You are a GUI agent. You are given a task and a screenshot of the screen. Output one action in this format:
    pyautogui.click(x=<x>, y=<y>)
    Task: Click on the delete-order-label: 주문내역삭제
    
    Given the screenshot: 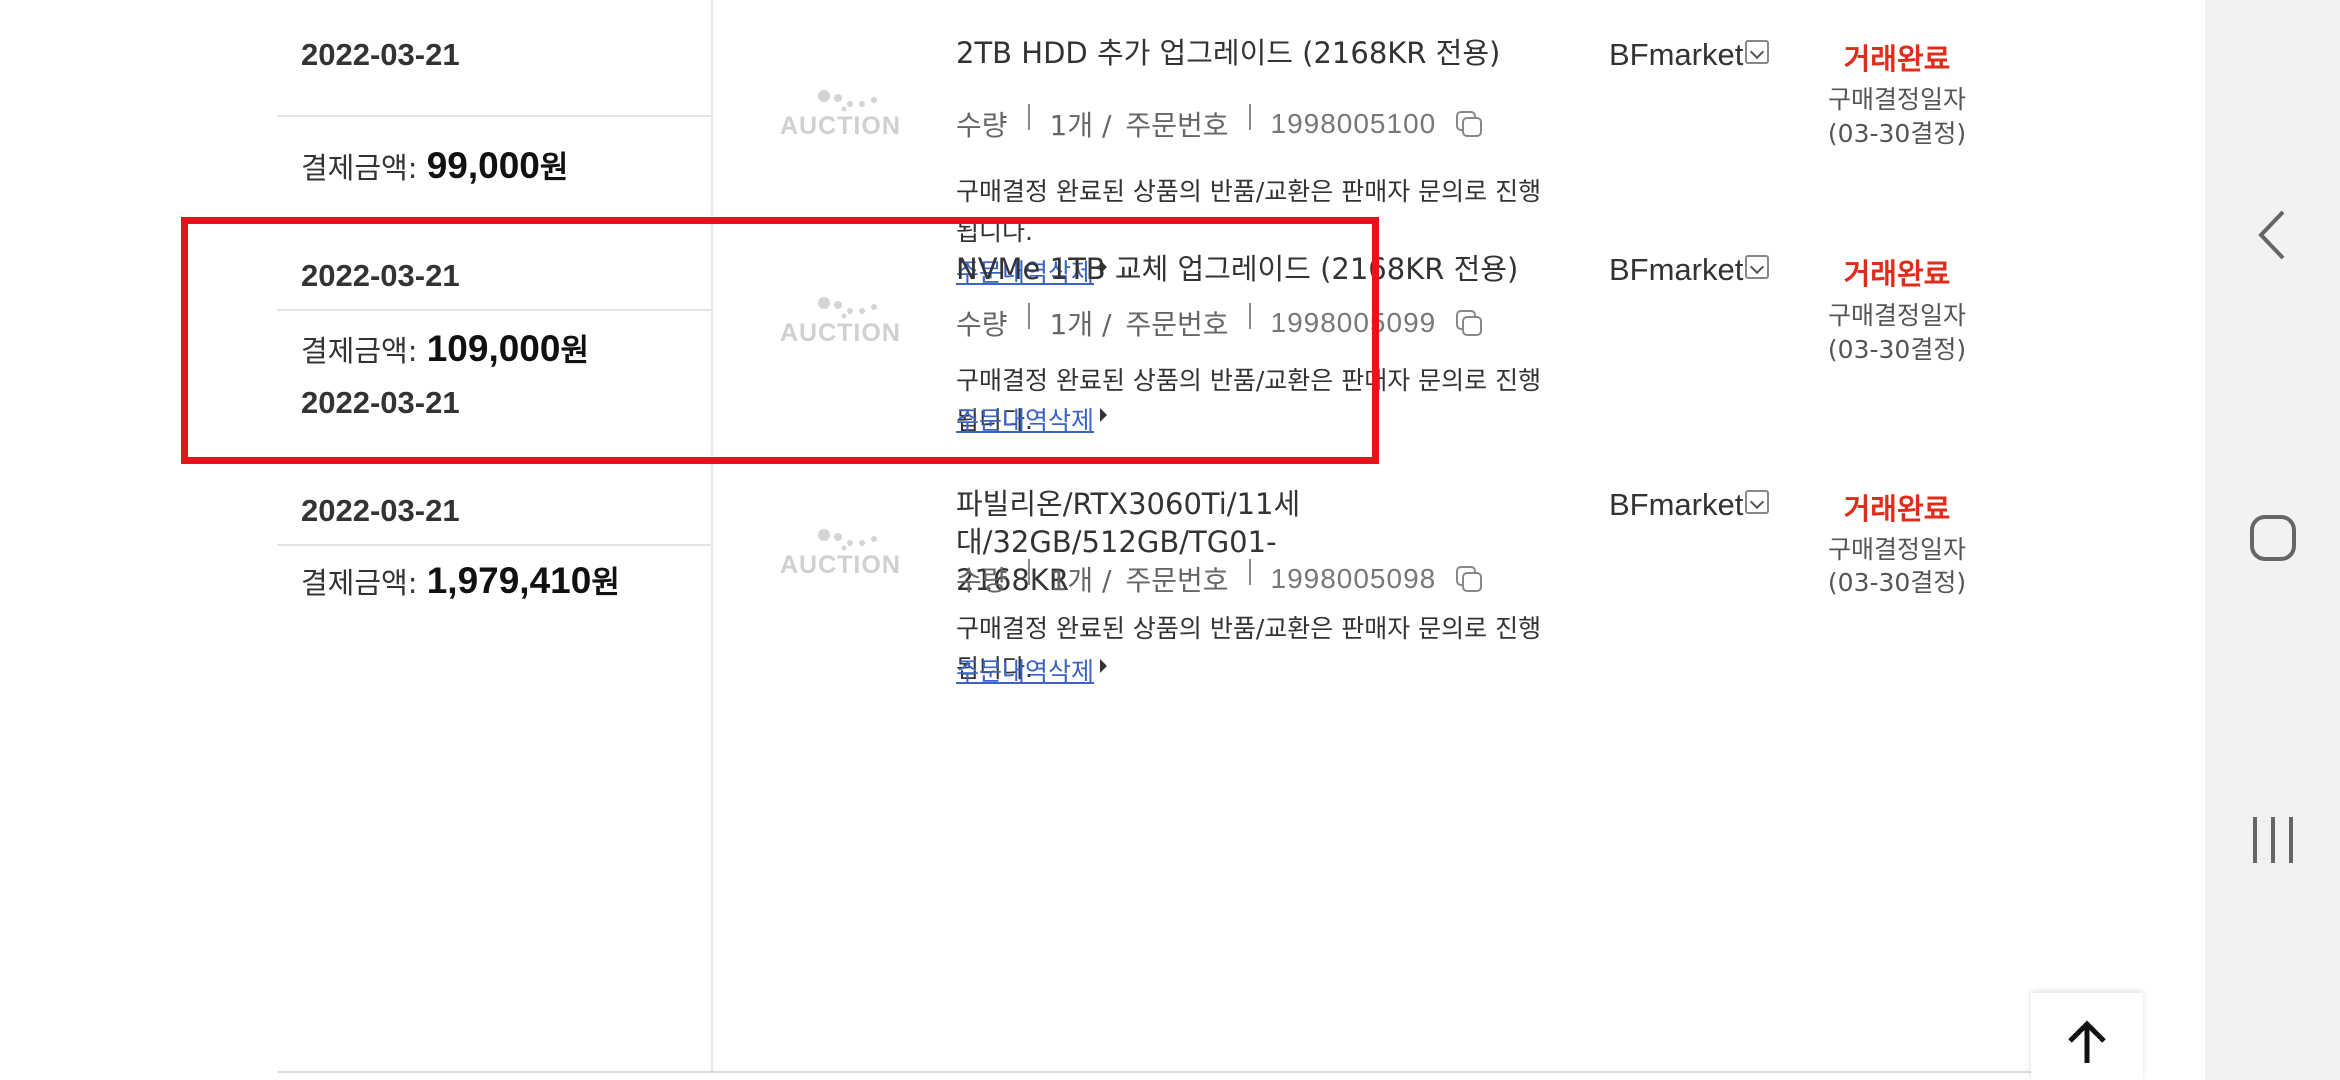 What is the action you would take?
    pyautogui.click(x=1025, y=670)
    